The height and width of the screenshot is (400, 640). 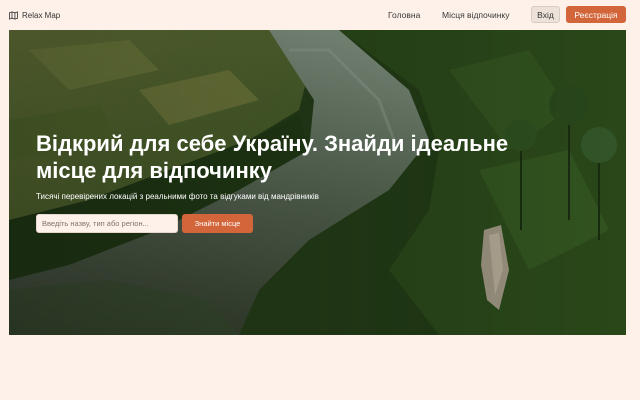 I want to click on brand-name: Relax Map, so click(x=41, y=15).